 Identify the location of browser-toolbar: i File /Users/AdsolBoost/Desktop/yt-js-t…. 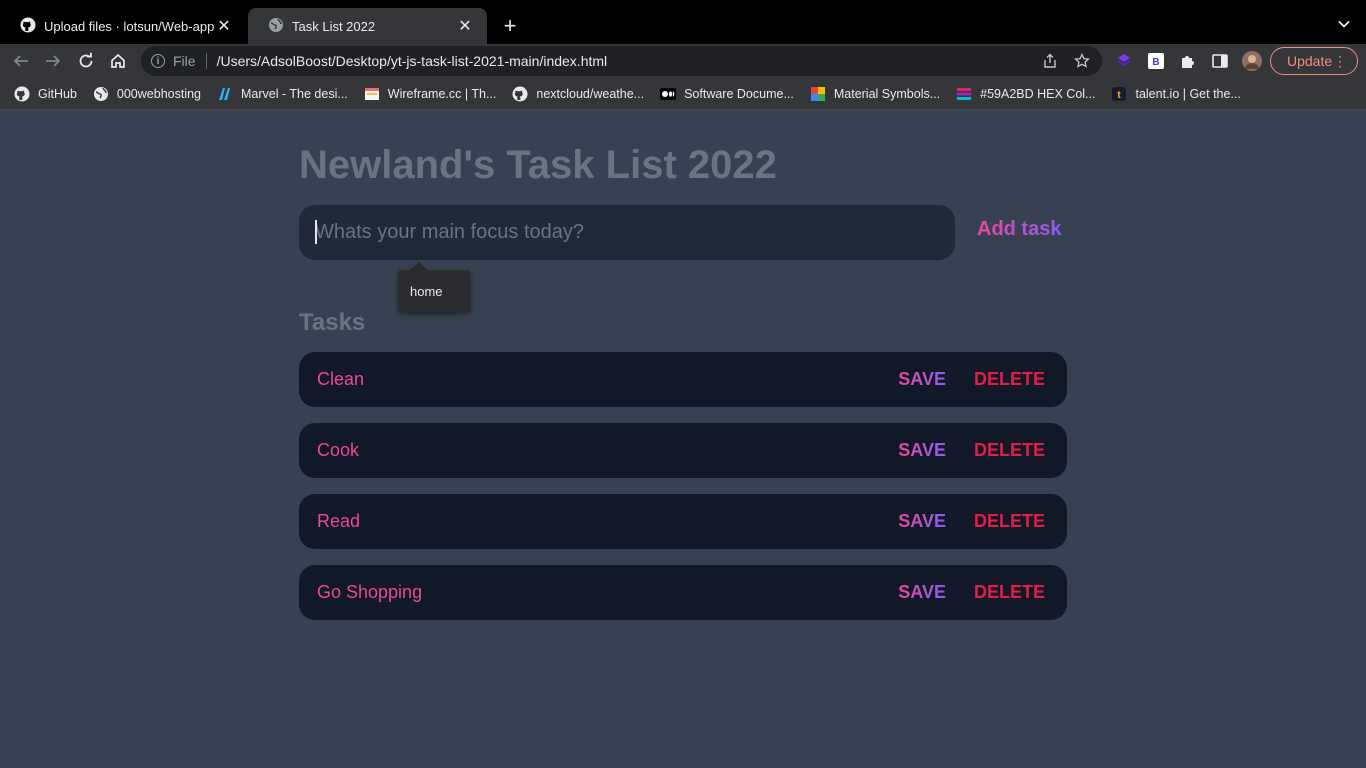
(683, 61).